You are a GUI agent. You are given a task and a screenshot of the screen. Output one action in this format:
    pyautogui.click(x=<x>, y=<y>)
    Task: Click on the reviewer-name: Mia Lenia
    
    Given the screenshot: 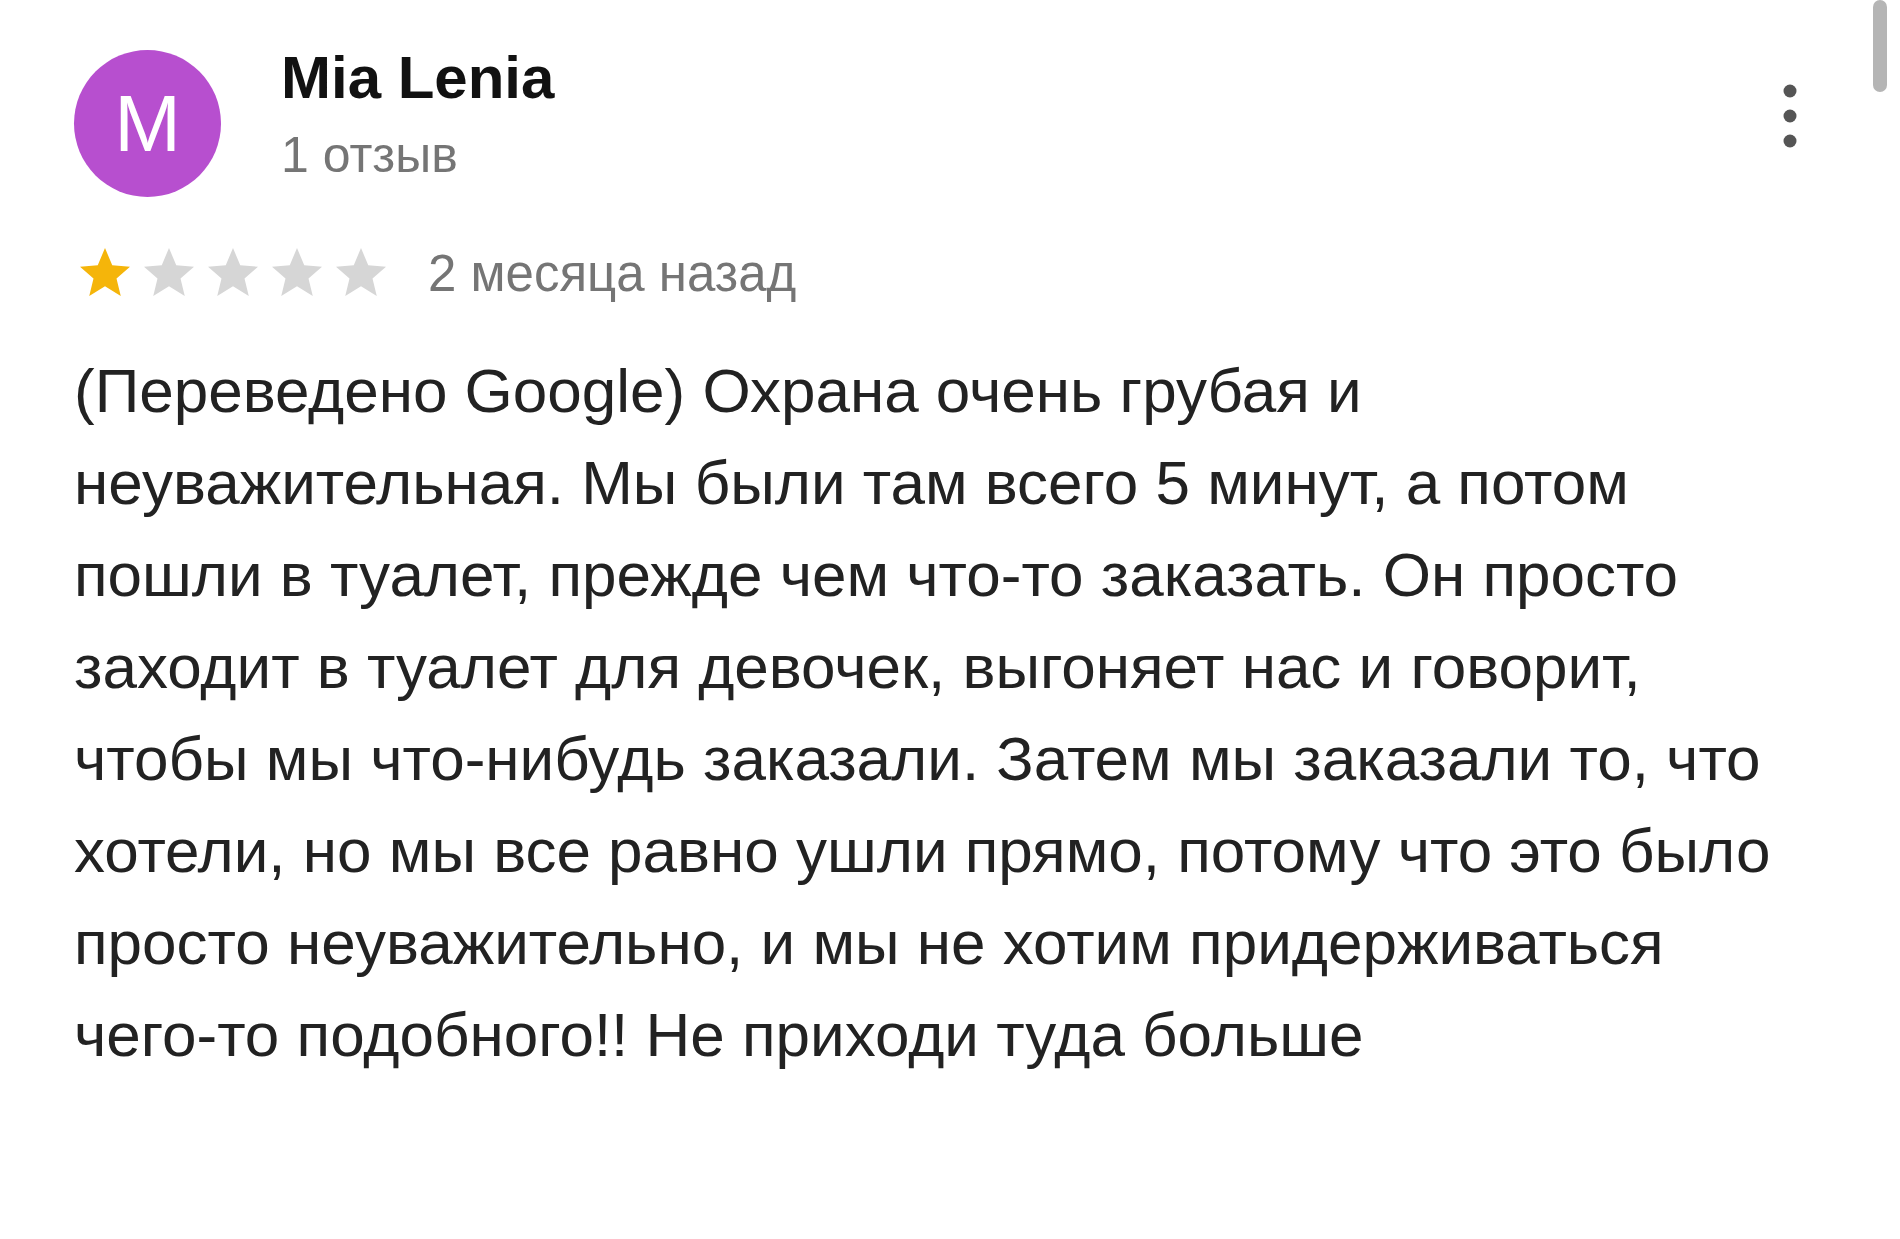 What is the action you would take?
    pyautogui.click(x=418, y=77)
    